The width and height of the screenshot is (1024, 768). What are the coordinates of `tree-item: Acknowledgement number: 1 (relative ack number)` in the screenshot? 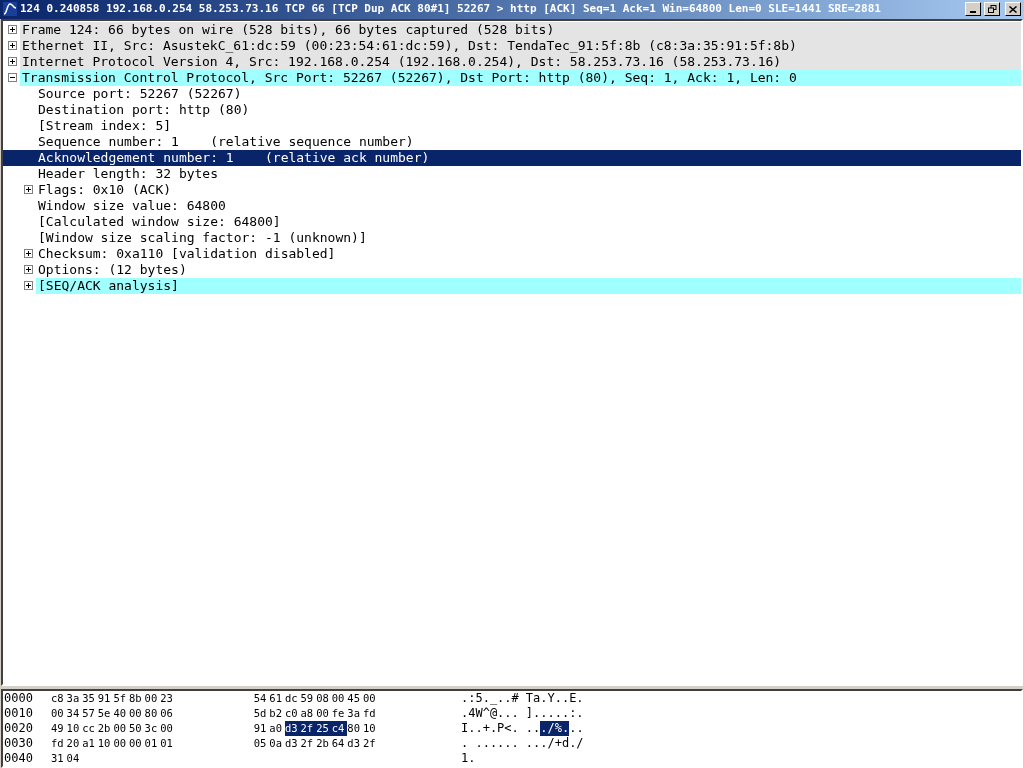 It's located at (512, 157).